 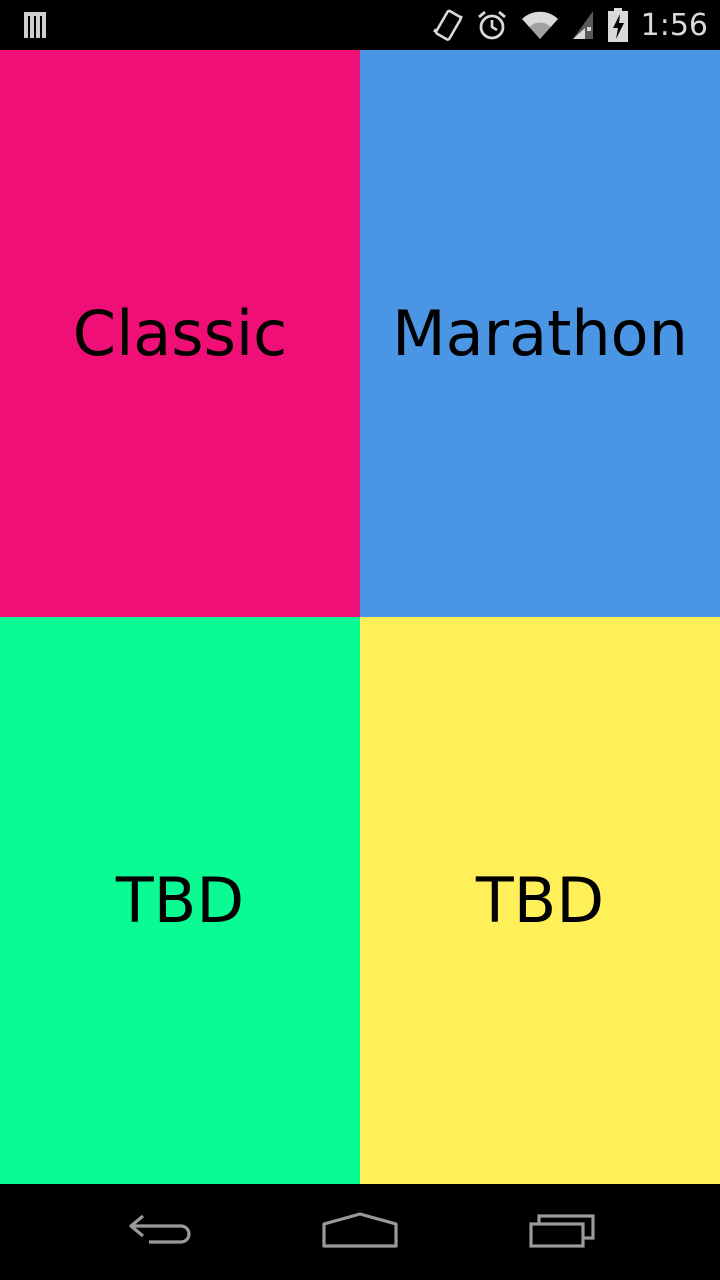 What do you see at coordinates (447, 25) in the screenshot?
I see `vibrate-icon` at bounding box center [447, 25].